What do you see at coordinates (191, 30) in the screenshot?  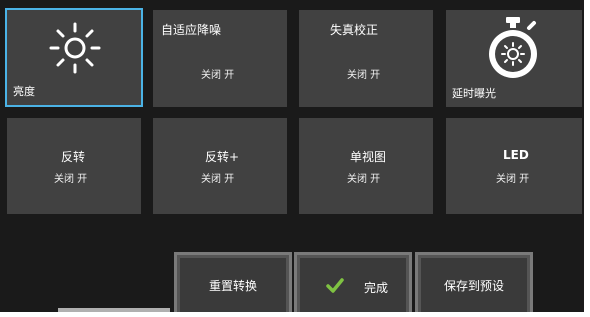 I see `tile-label: 自适应降噪` at bounding box center [191, 30].